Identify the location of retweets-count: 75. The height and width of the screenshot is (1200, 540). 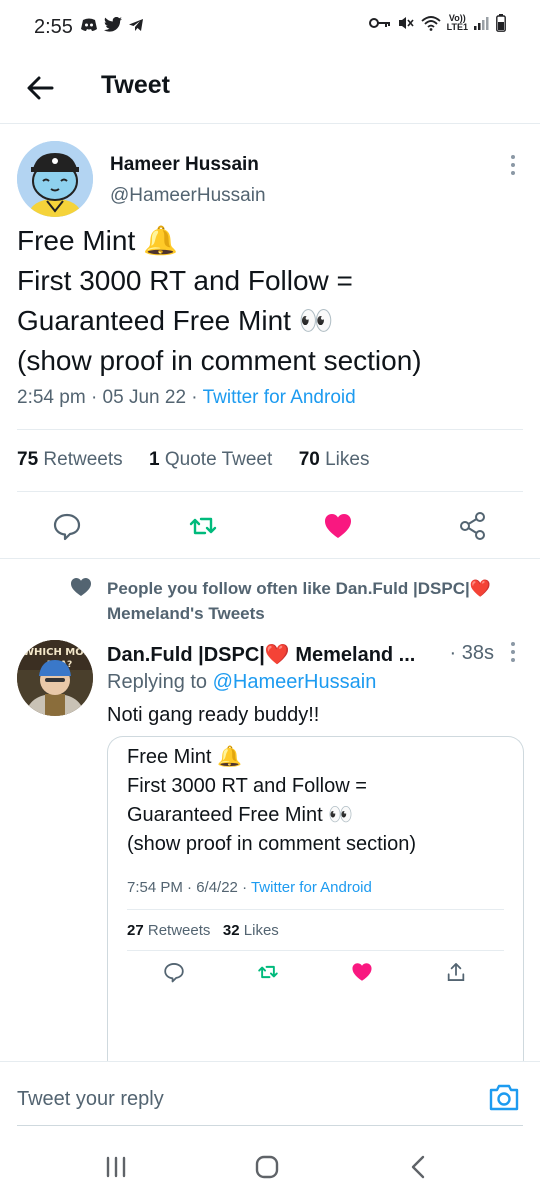
(28, 459).